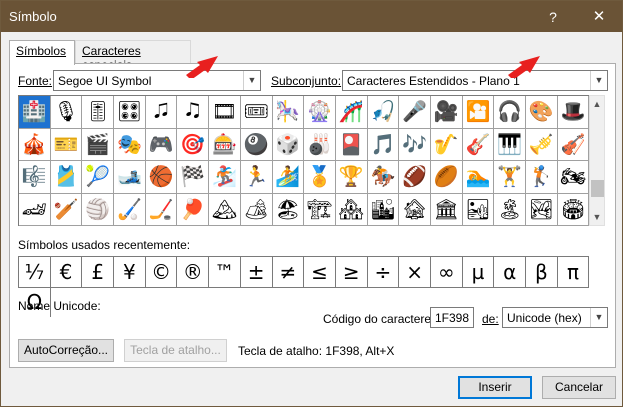 Image resolution: width=623 pixels, height=407 pixels. What do you see at coordinates (510, 112) in the screenshot?
I see `symbol-cell: 🎧` at bounding box center [510, 112].